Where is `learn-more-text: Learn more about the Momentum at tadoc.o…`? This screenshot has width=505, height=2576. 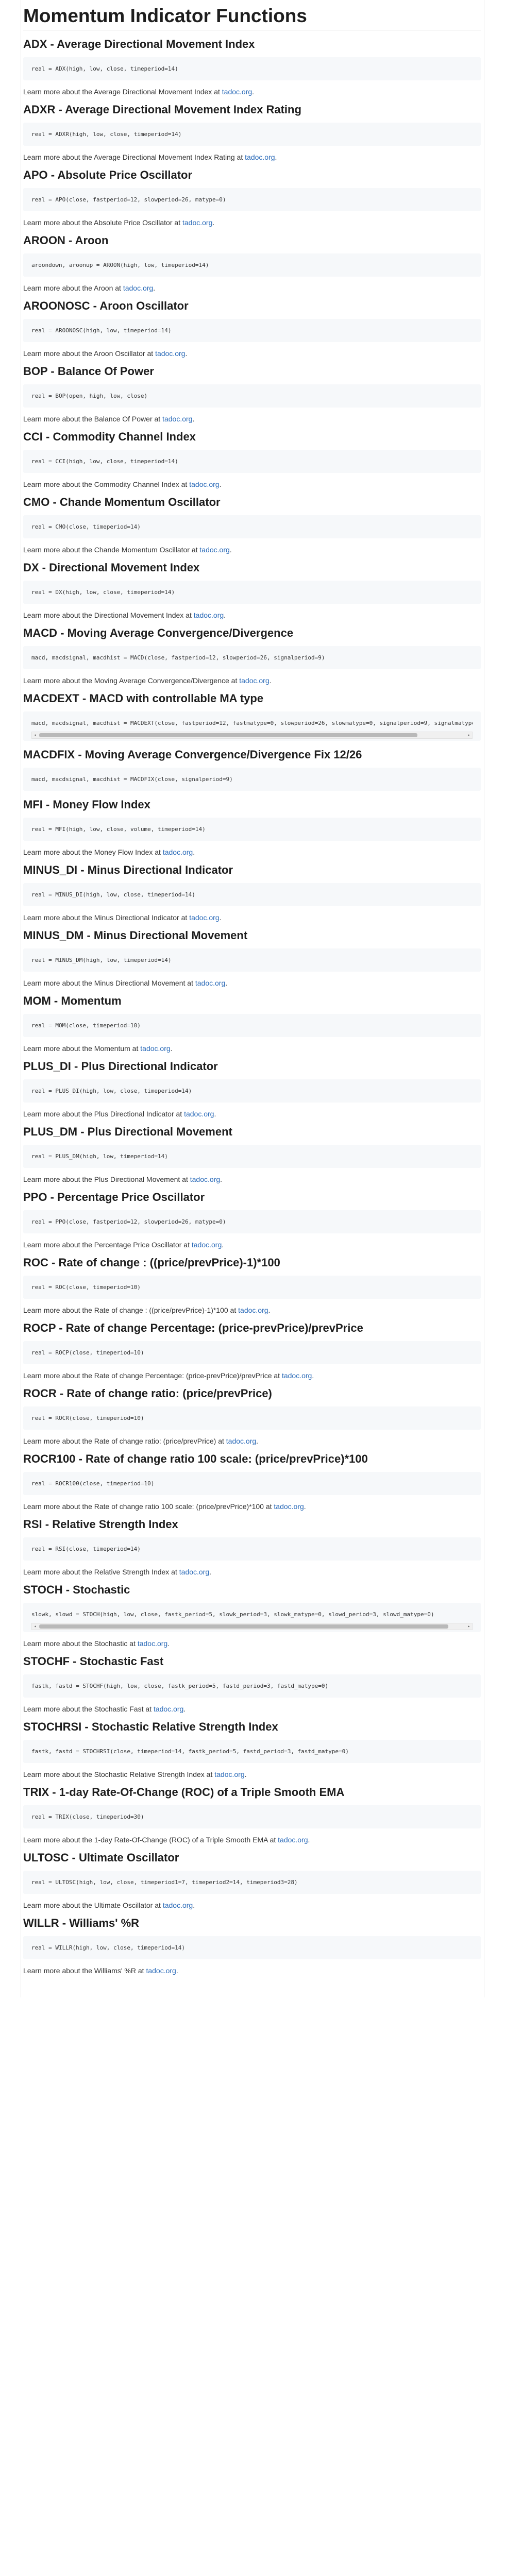
learn-more-text: Learn more about the Momentum at tadoc.o… is located at coordinates (252, 1048).